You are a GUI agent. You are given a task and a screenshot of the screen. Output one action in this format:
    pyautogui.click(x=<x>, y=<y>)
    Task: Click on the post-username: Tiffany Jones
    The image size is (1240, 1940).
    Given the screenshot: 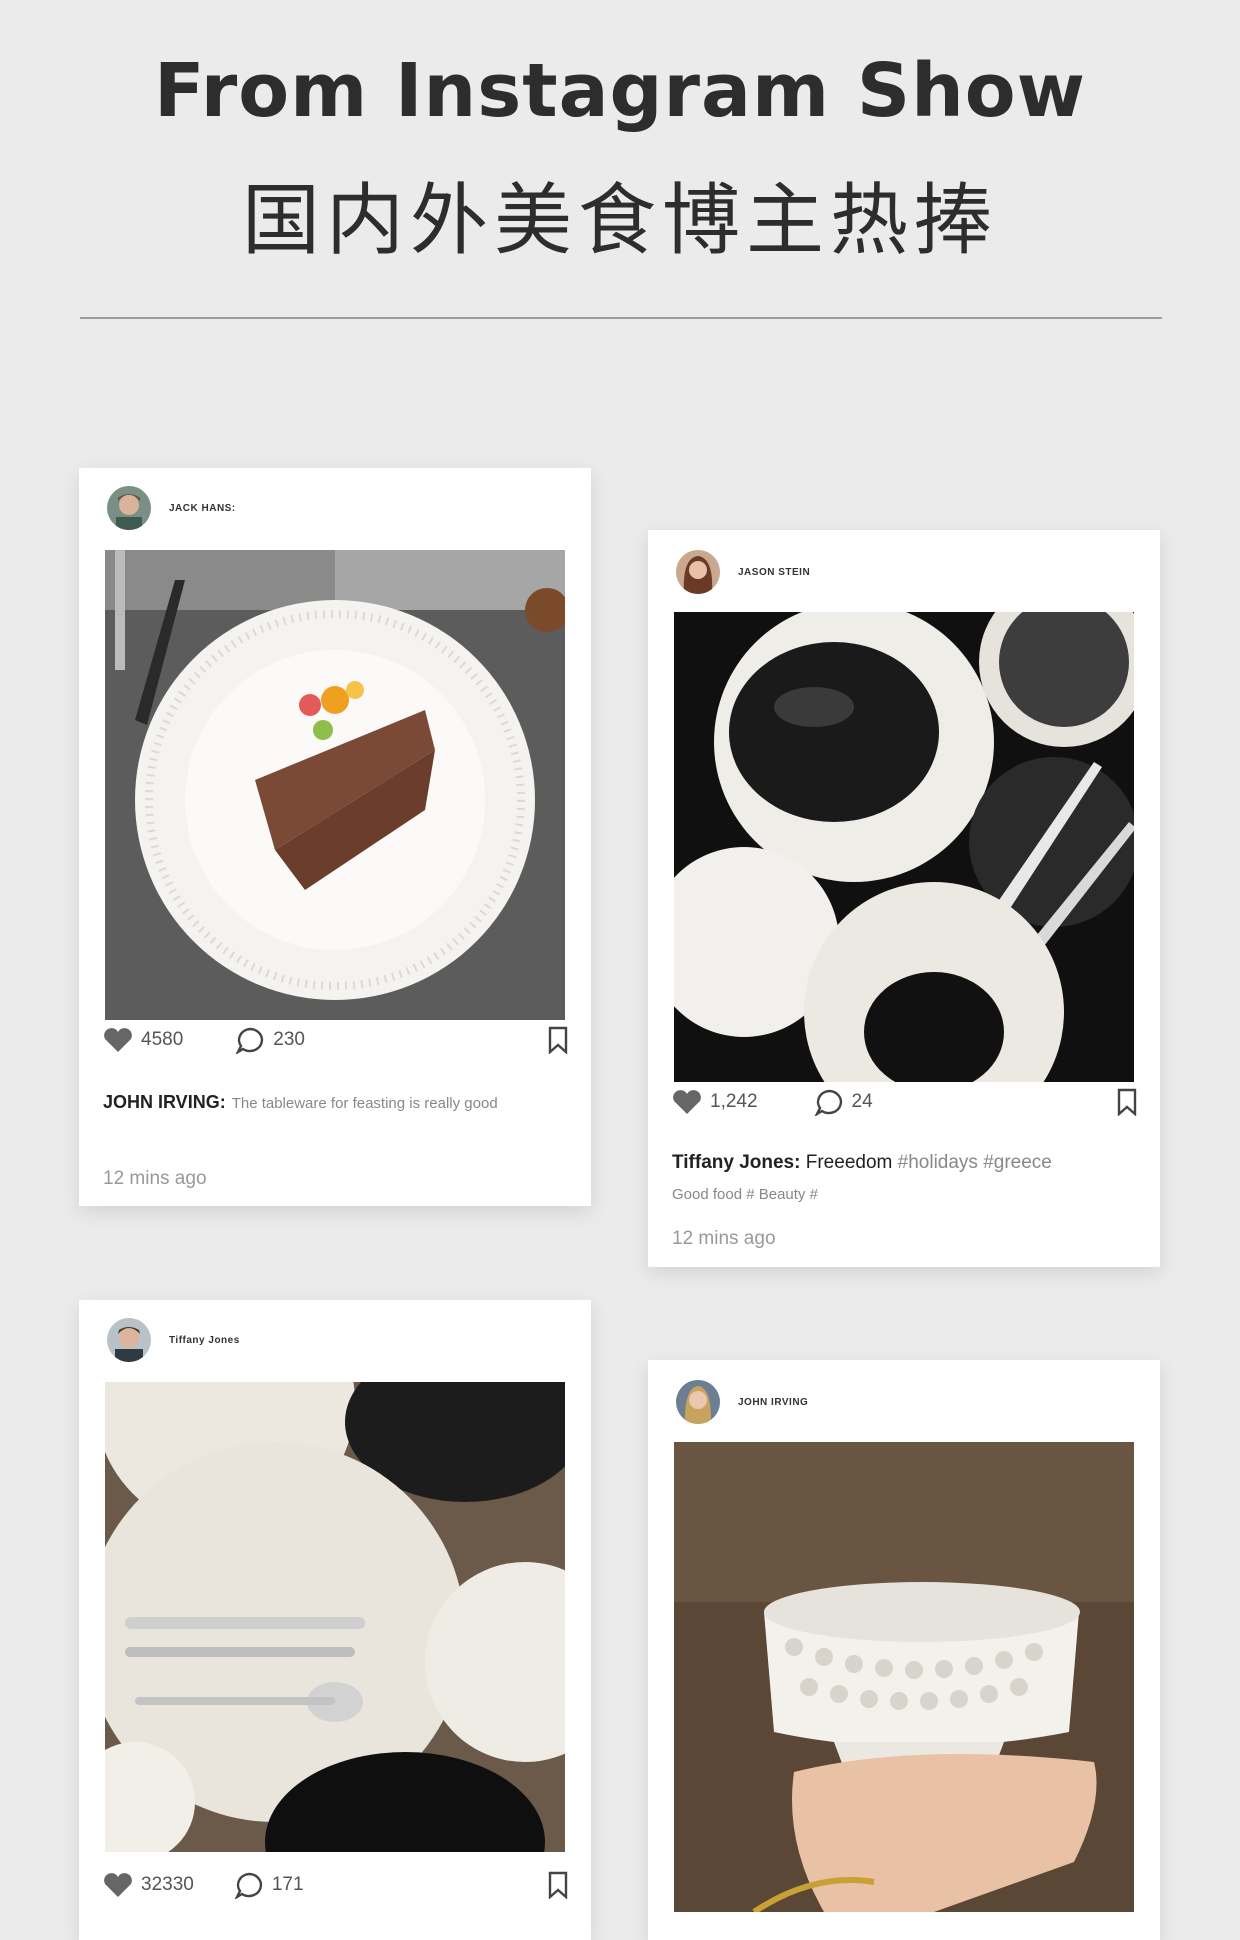 What is the action you would take?
    pyautogui.click(x=204, y=1340)
    